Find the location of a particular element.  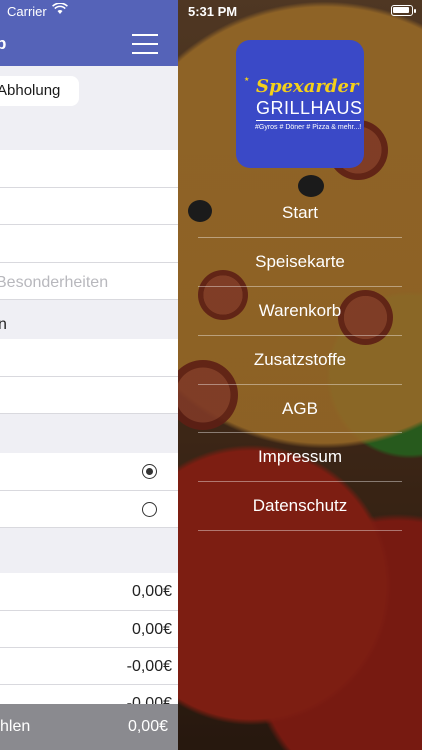

email-field is located at coordinates (89, 395).